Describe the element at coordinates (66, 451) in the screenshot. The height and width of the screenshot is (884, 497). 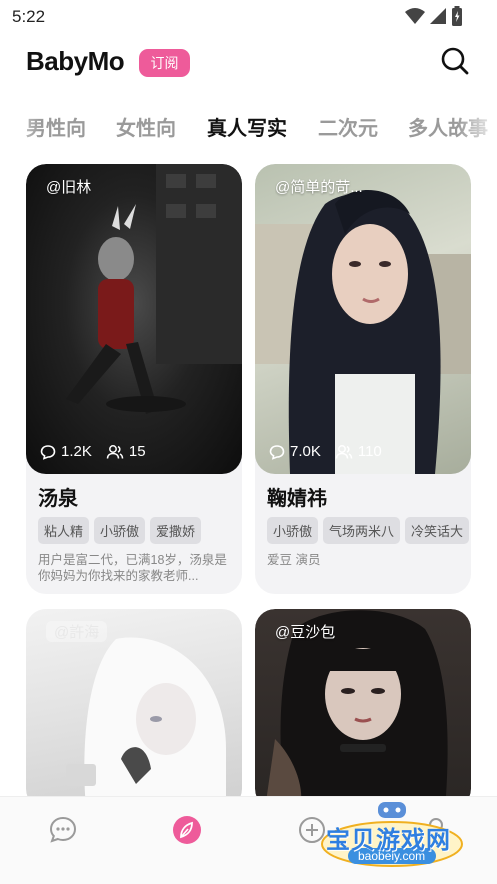
I see `chat-count: 1.2K` at that location.